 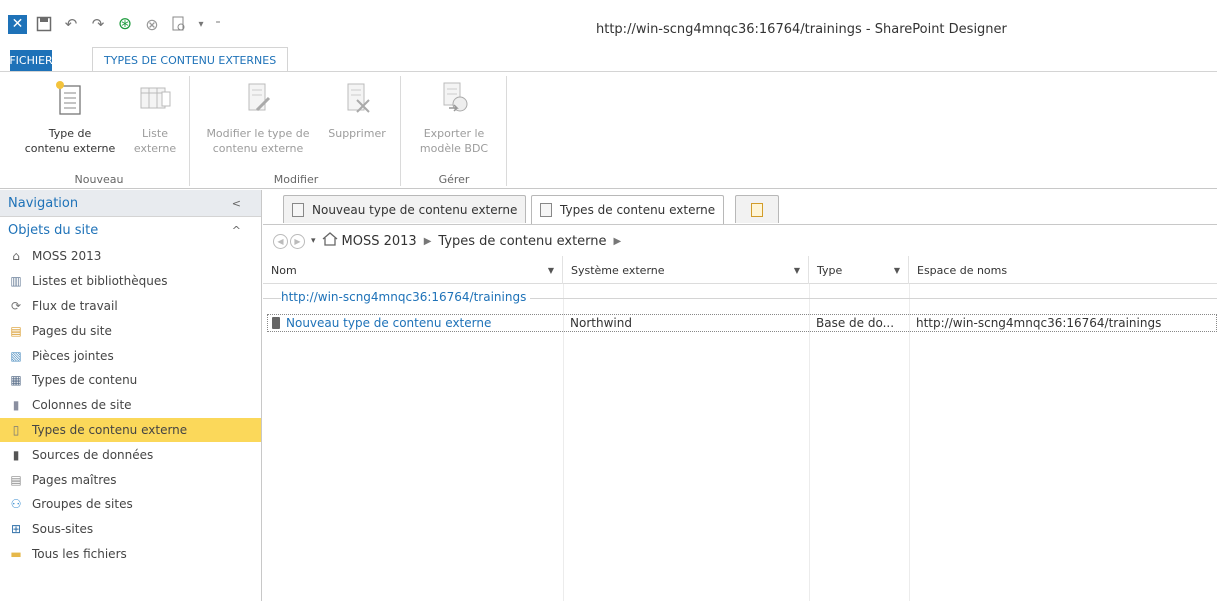 I want to click on attachments-icon: ▧, so click(x=16, y=355).